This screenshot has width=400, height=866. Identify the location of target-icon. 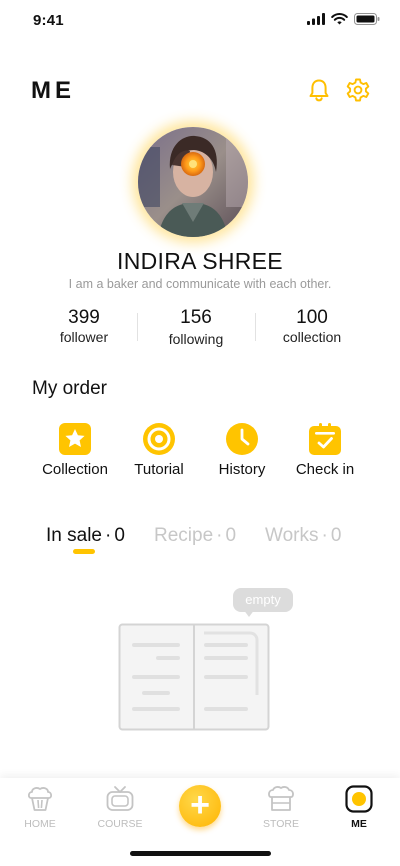
(159, 439).